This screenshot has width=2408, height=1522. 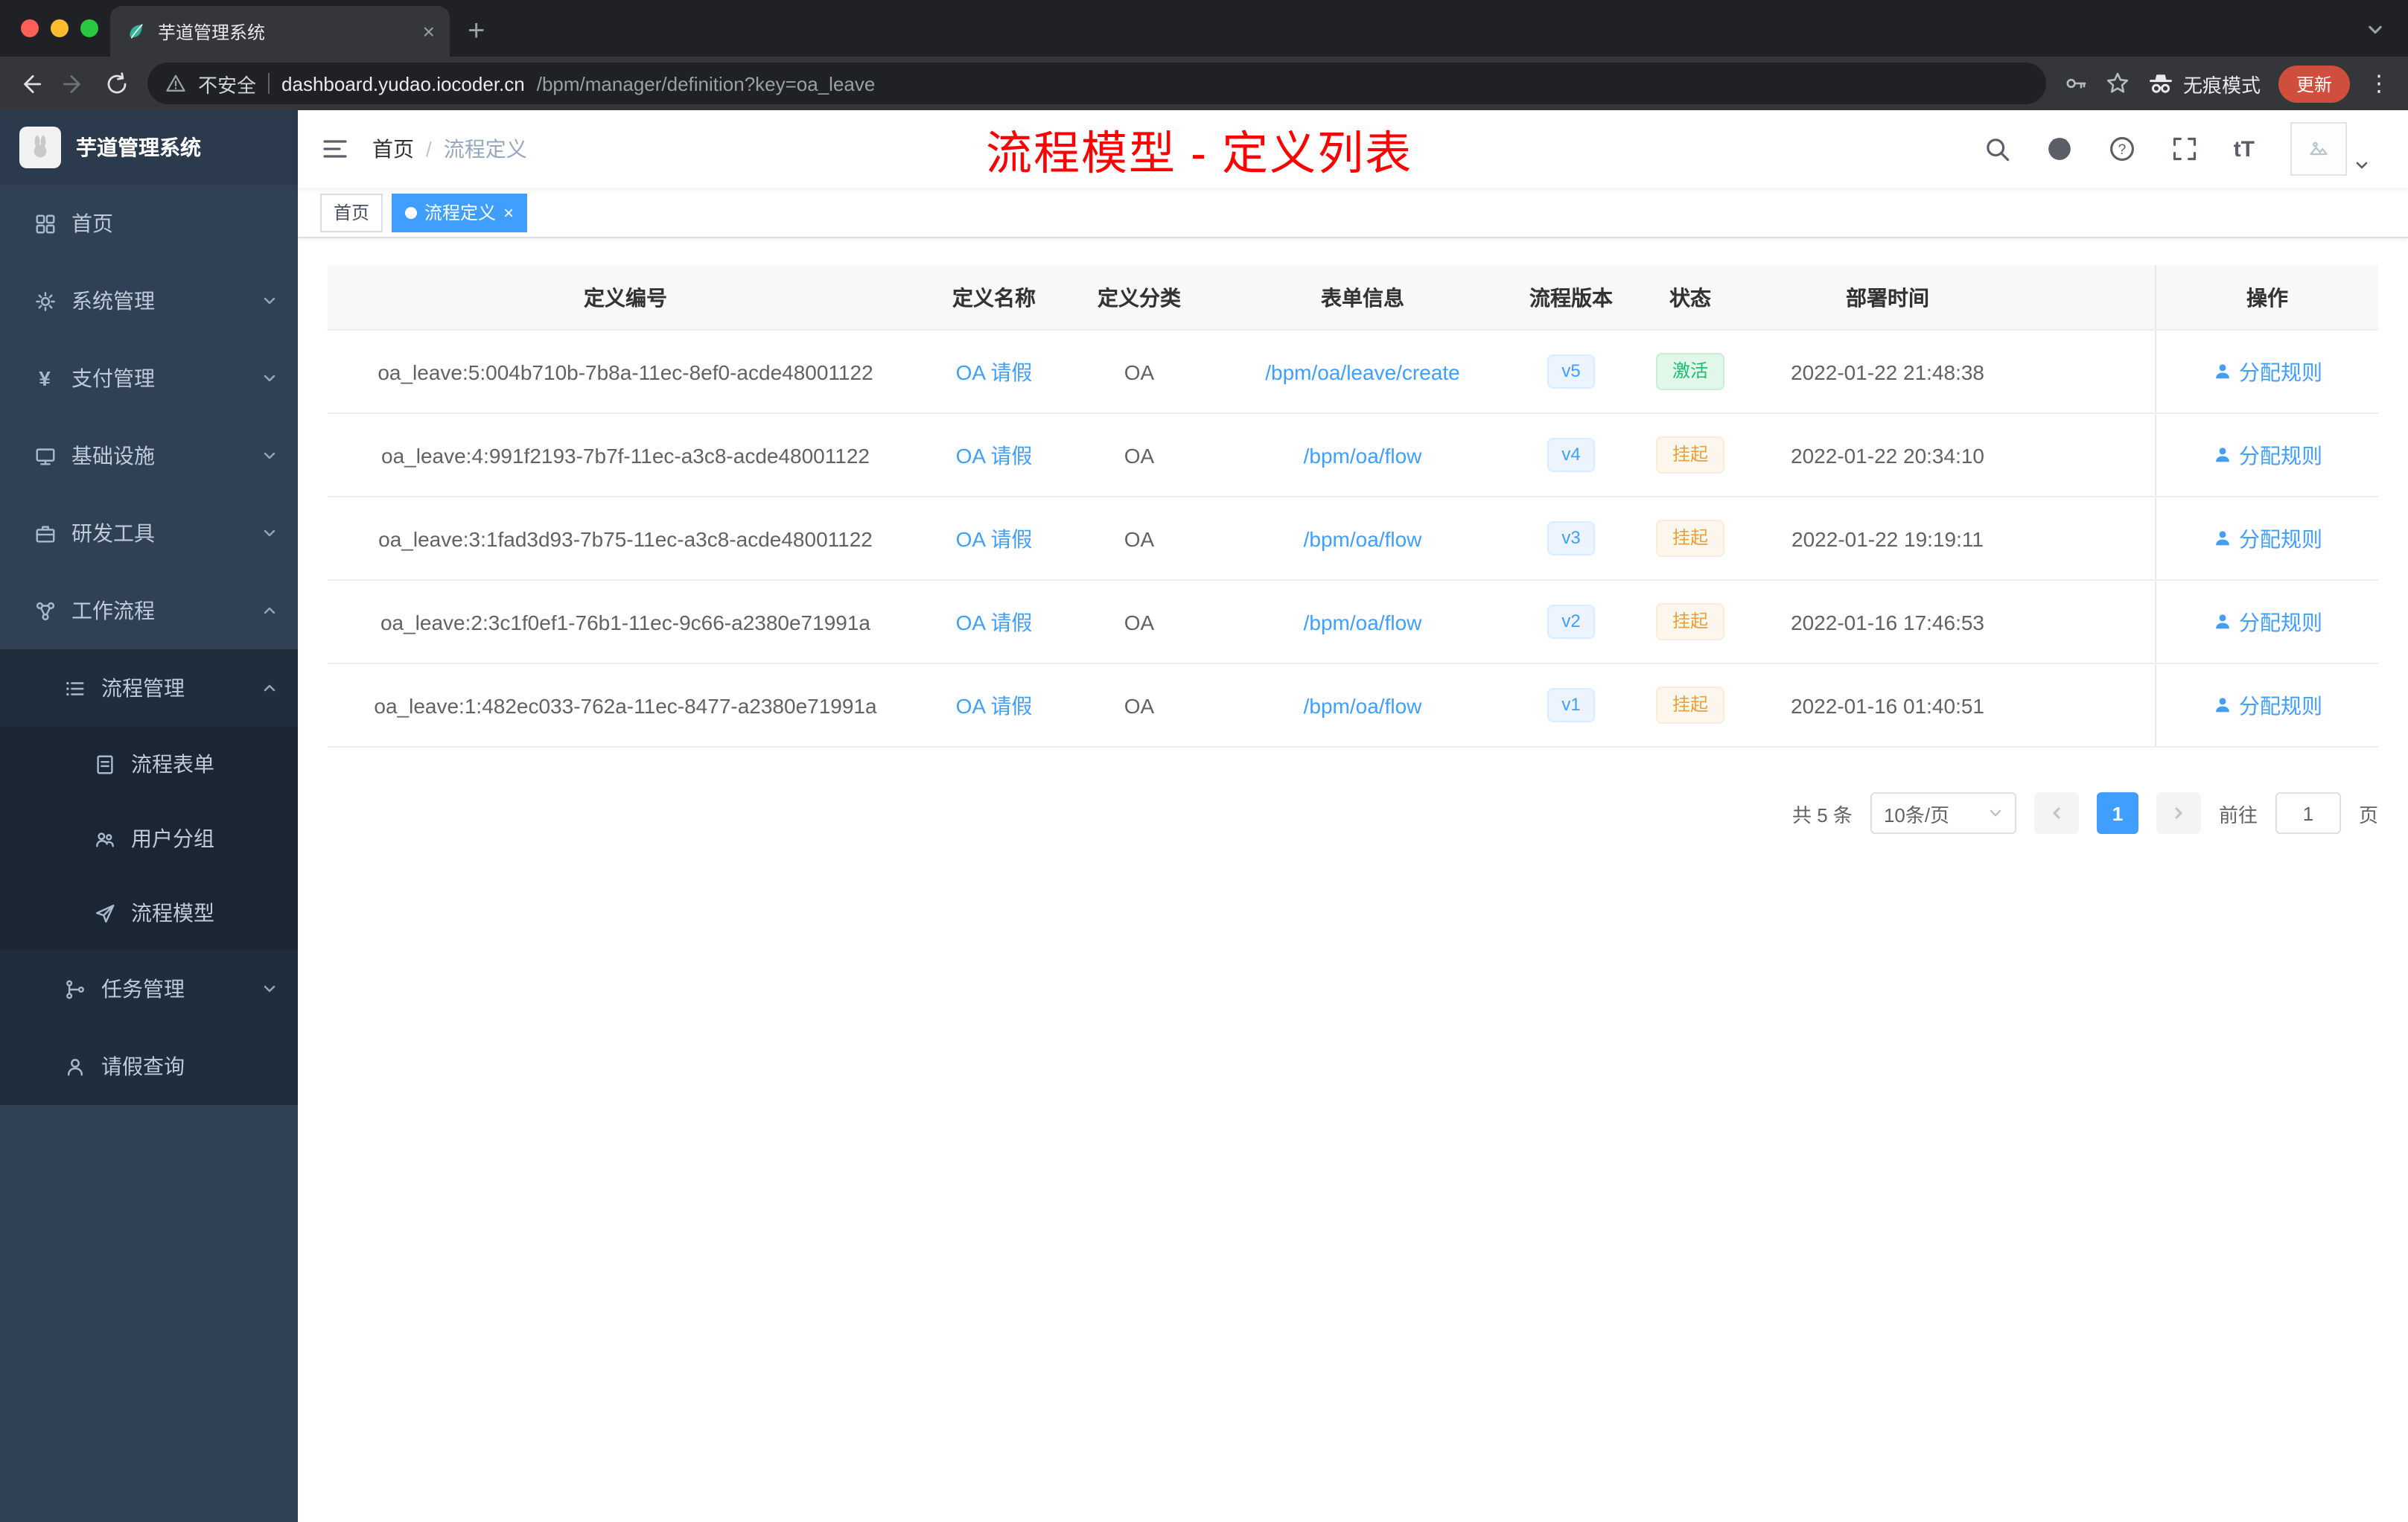 What do you see at coordinates (149, 610) in the screenshot?
I see `sidebar-item-workflow: 工作流程` at bounding box center [149, 610].